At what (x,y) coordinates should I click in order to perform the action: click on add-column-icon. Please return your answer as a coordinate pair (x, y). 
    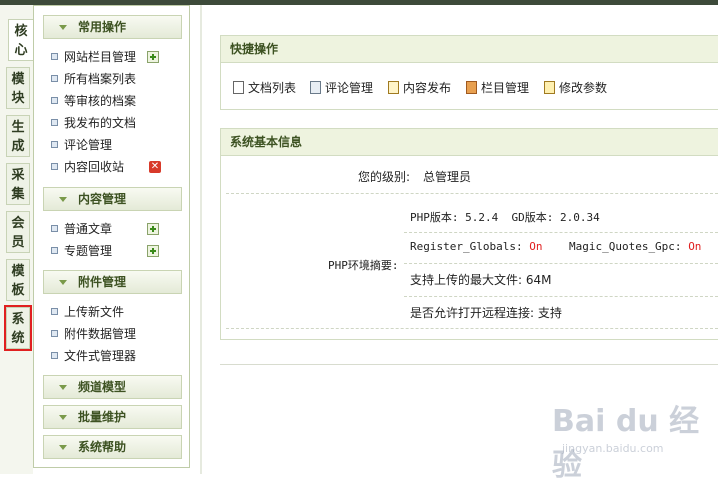
    Looking at the image, I should click on (153, 57).